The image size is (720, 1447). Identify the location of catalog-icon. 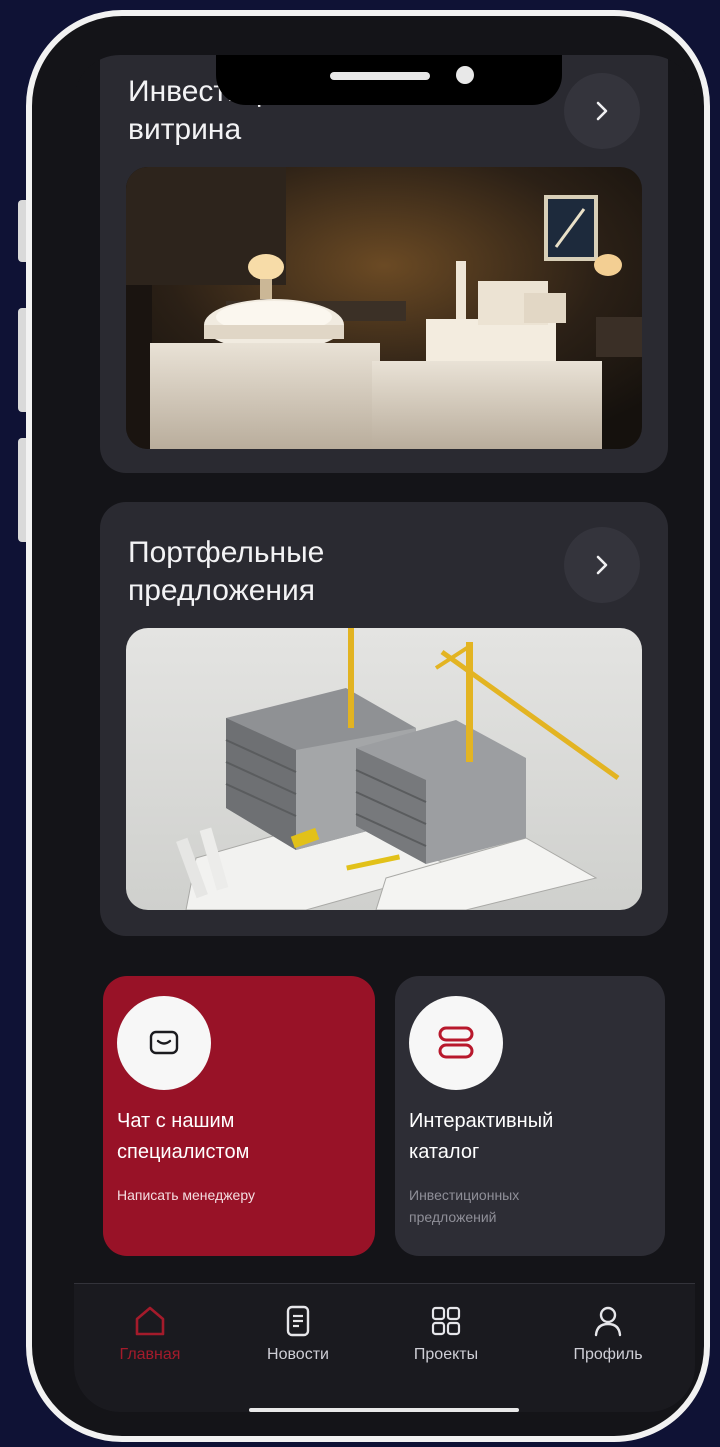
(456, 1042).